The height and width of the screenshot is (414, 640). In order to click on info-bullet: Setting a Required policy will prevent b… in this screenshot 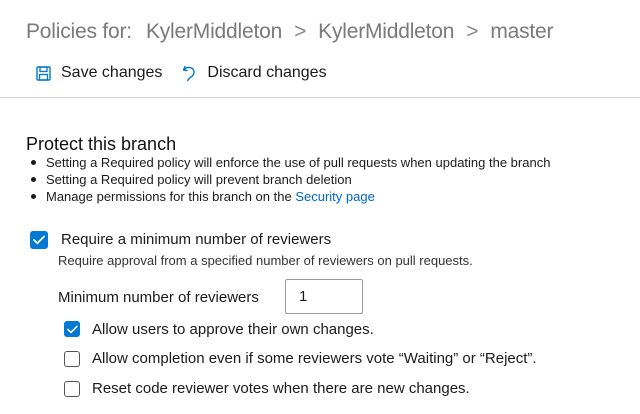, I will do `click(288, 179)`.